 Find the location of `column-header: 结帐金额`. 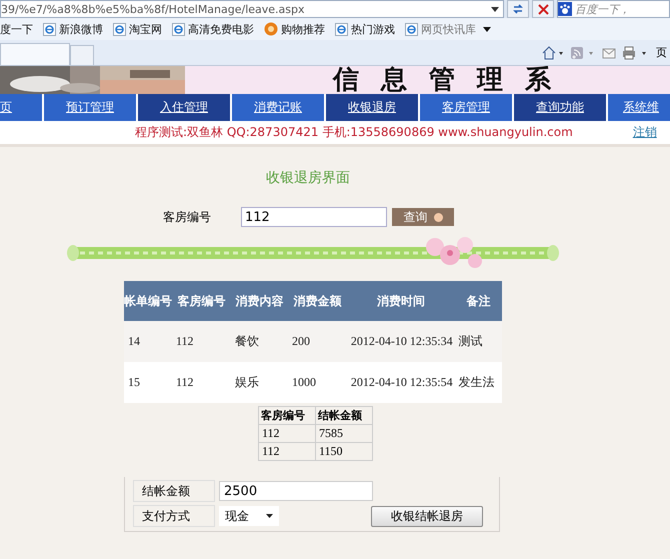

column-header: 结帐金额 is located at coordinates (344, 415).